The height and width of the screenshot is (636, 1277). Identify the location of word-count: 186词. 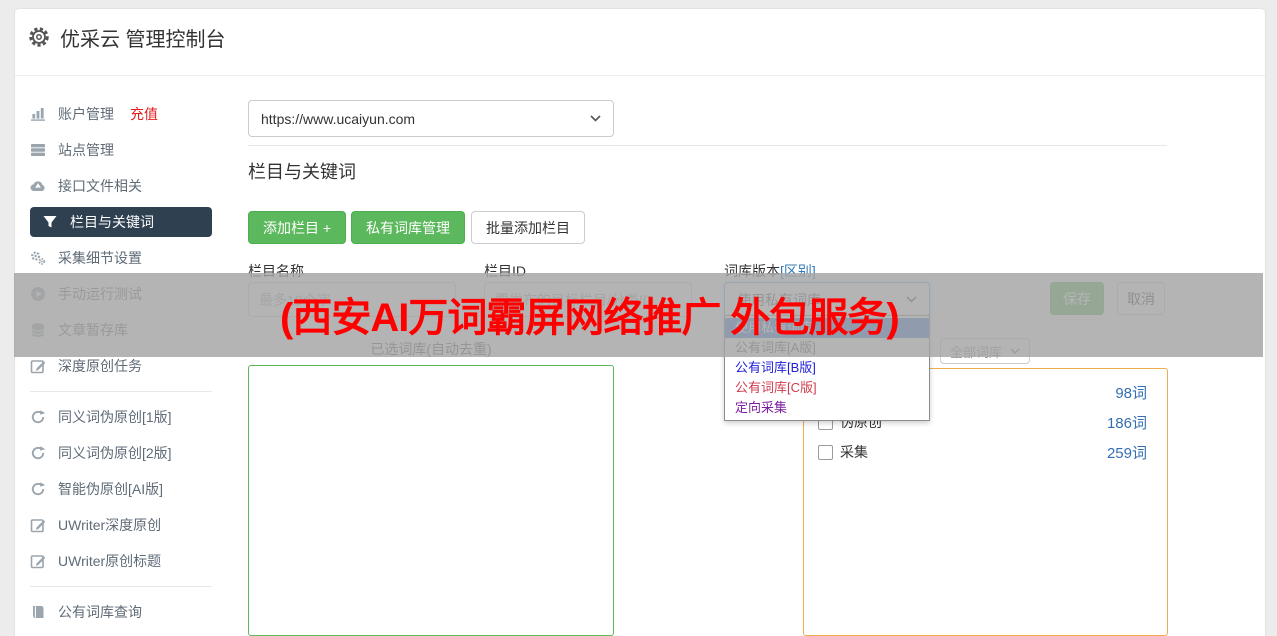
(1126, 423).